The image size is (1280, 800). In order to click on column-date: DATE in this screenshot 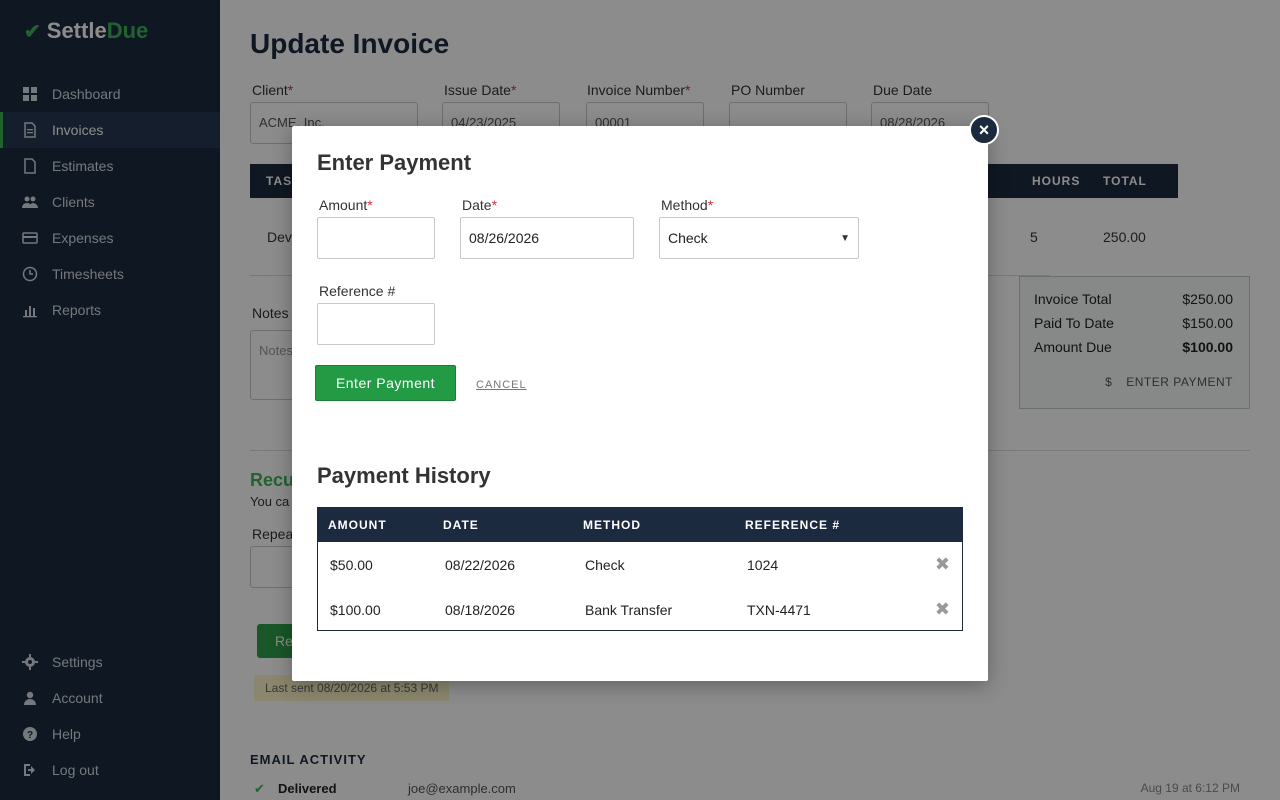, I will do `click(461, 525)`.